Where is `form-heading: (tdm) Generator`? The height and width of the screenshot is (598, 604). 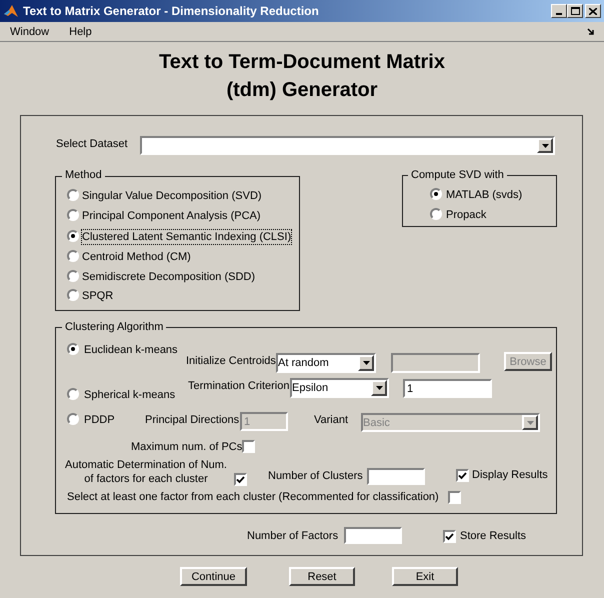 form-heading: (tdm) Generator is located at coordinates (302, 90).